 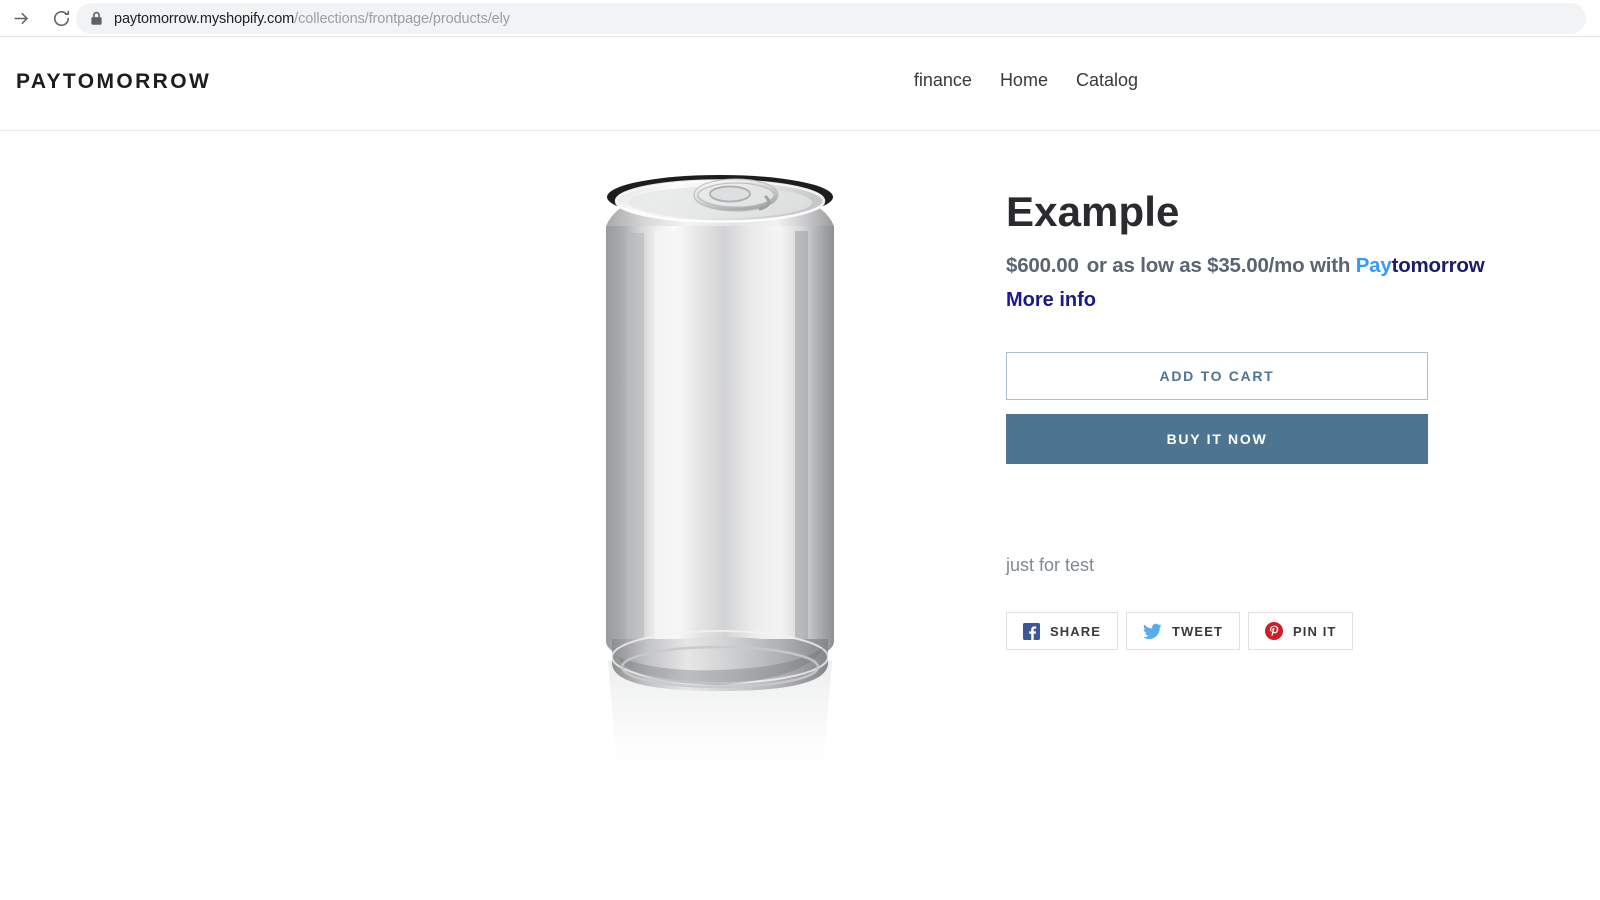 I want to click on share-pinterest-button: PIN IT, so click(x=1301, y=631).